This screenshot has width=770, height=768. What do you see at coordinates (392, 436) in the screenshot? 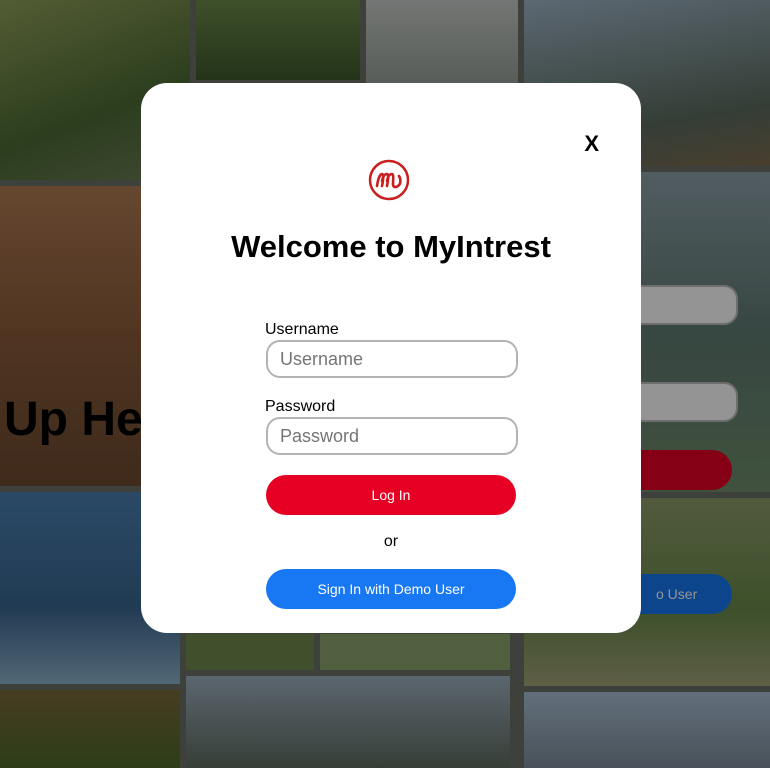
I see `password-input` at bounding box center [392, 436].